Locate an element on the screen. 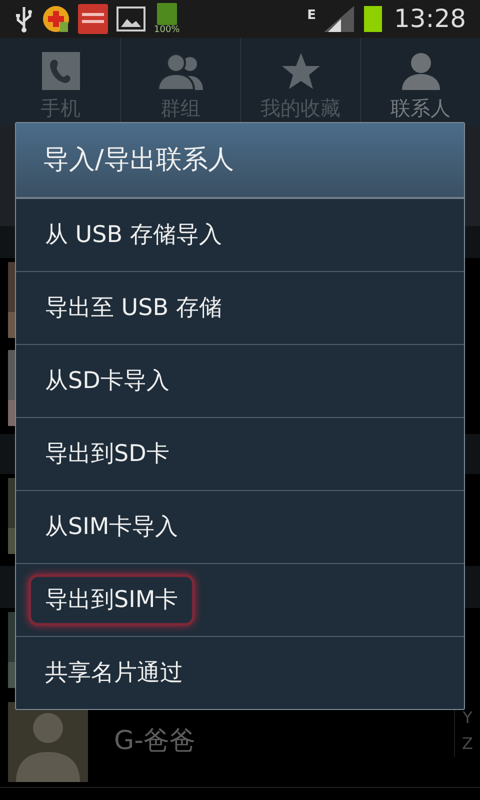 The width and height of the screenshot is (480, 800). menu-item: 从SIM卡导入 is located at coordinates (112, 527).